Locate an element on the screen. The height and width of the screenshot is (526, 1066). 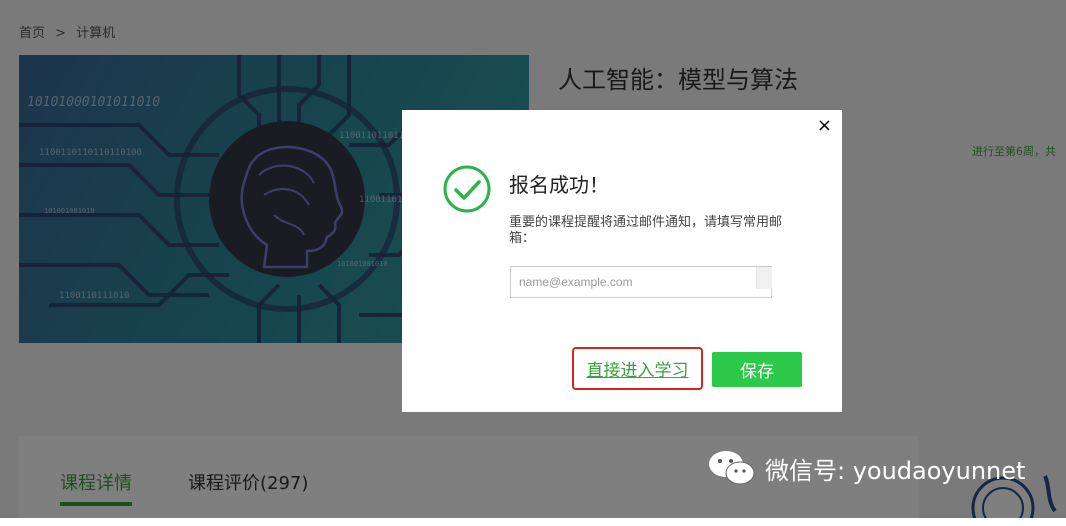
check-circle-icon is located at coordinates (467, 189).